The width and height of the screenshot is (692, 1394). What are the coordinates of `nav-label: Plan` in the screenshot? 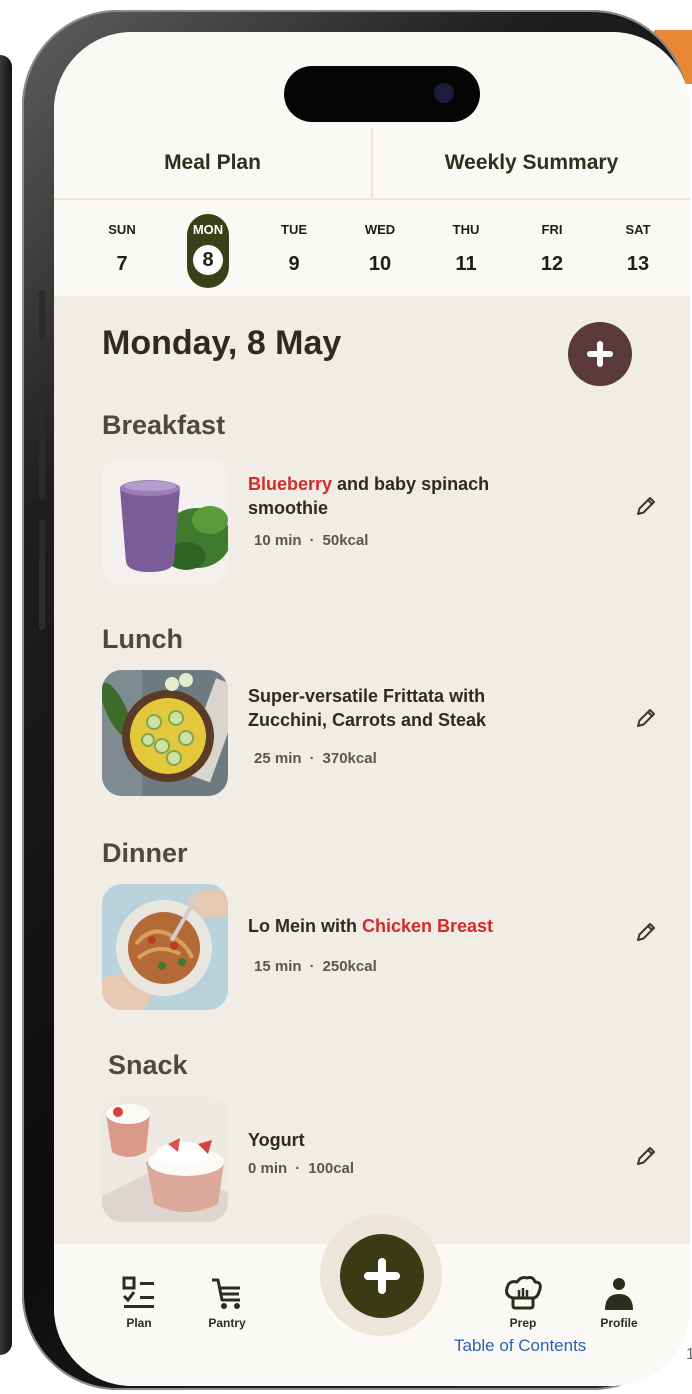 It's located at (139, 1323).